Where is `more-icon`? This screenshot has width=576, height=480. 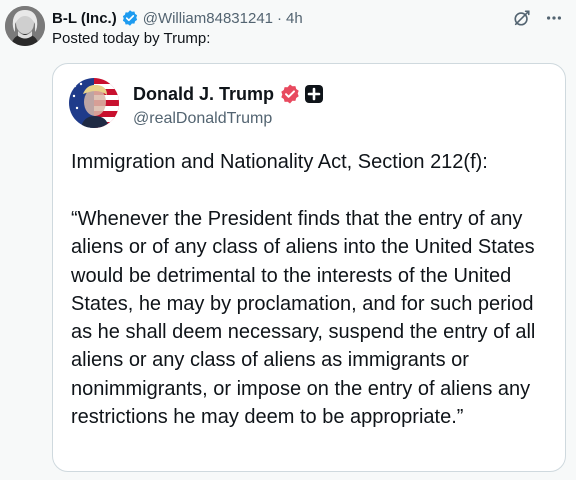
more-icon is located at coordinates (554, 18).